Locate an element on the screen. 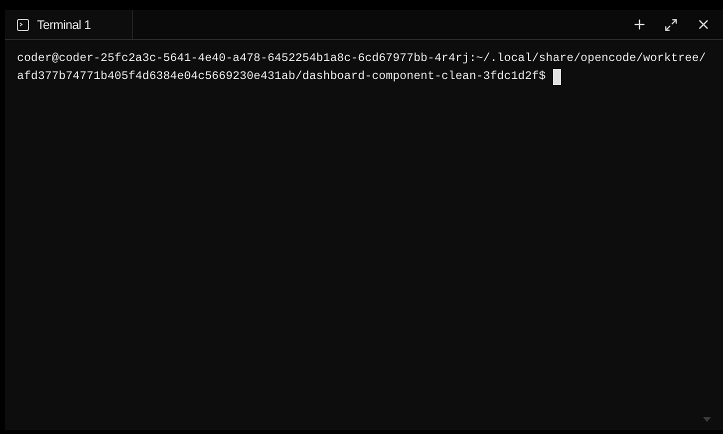 Image resolution: width=723 pixels, height=434 pixels. plus-icon is located at coordinates (639, 24).